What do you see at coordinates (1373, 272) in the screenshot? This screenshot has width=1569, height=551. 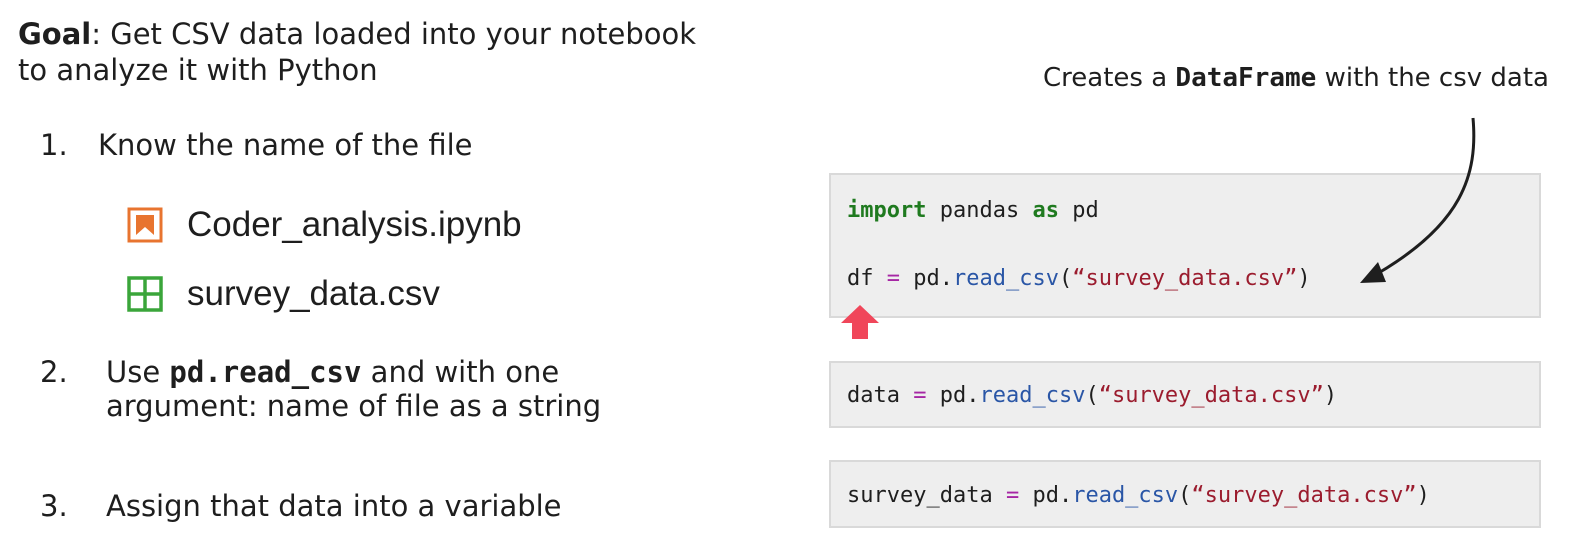 I see `arrow-head-icon` at bounding box center [1373, 272].